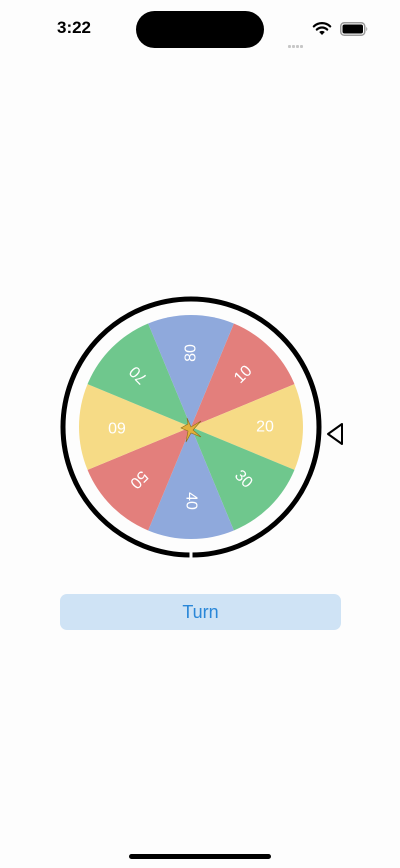 The height and width of the screenshot is (868, 400). What do you see at coordinates (335, 434) in the screenshot?
I see `triangle-left-icon` at bounding box center [335, 434].